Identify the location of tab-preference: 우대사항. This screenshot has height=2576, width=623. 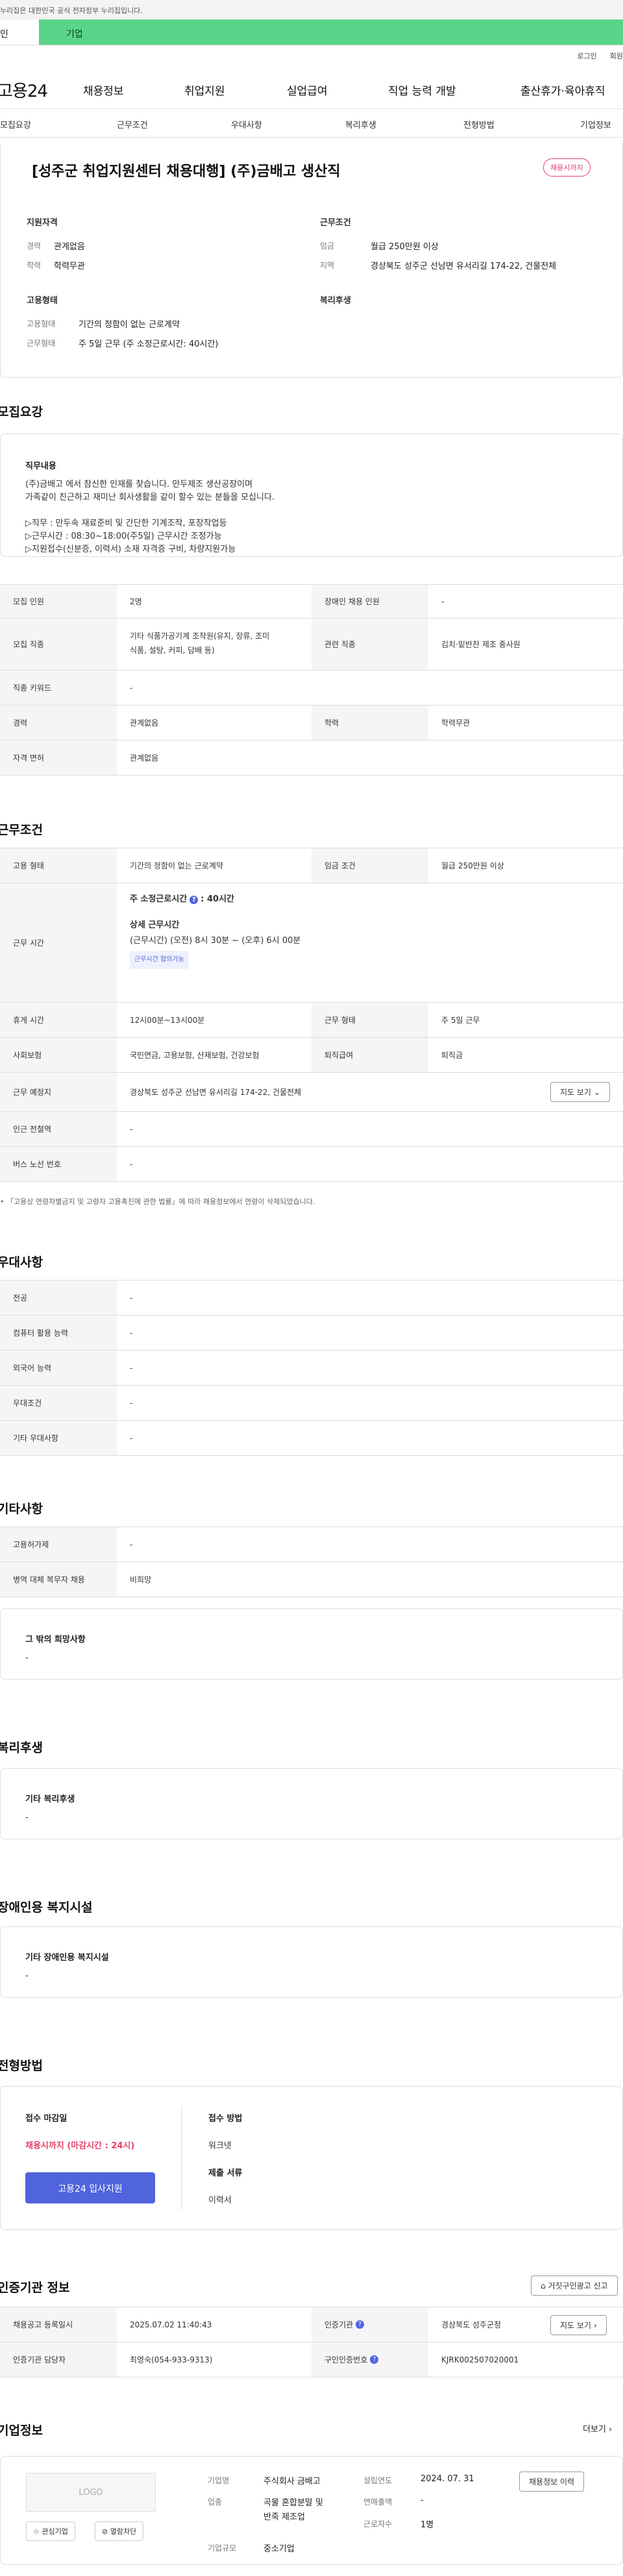
(247, 124).